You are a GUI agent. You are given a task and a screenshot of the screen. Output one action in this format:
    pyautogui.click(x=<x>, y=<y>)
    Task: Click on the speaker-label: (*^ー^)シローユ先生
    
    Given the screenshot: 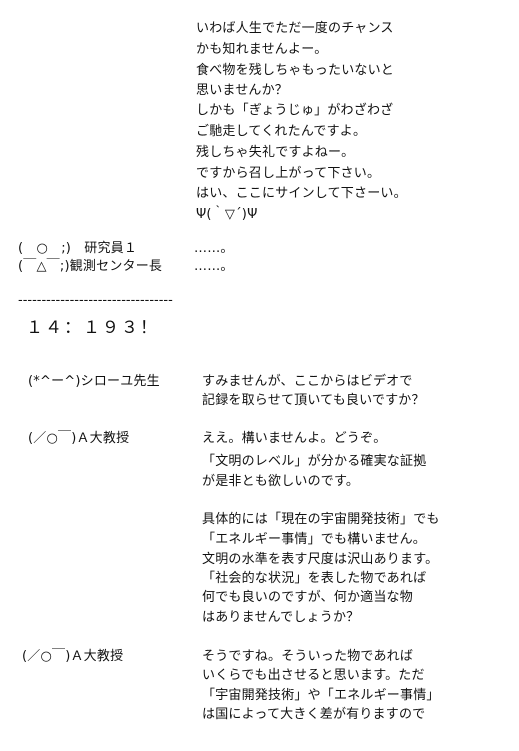 What is the action you would take?
    pyautogui.click(x=94, y=381)
    